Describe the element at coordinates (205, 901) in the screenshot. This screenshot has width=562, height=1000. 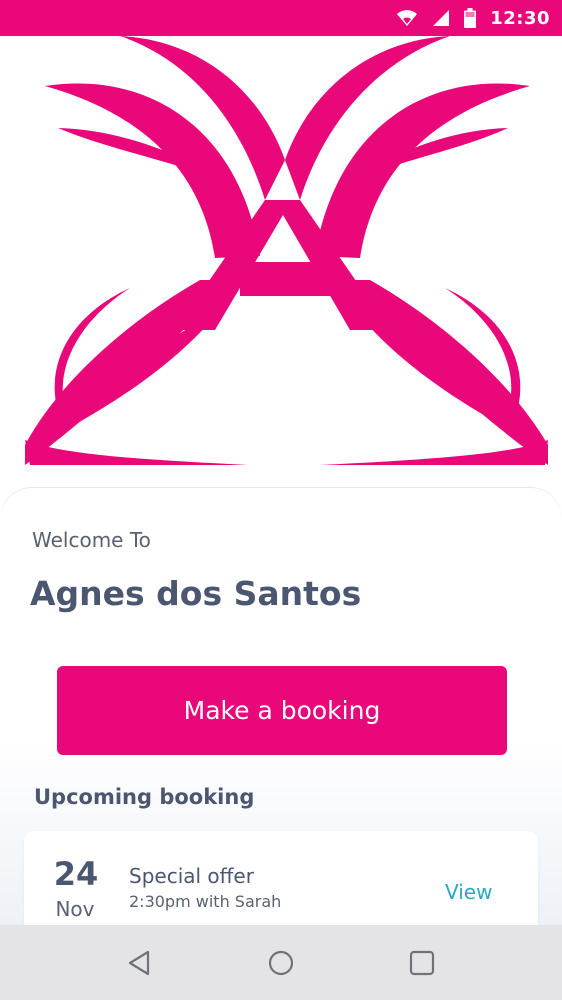
I see `booking-subtitle: 2:30pm with Sarah` at that location.